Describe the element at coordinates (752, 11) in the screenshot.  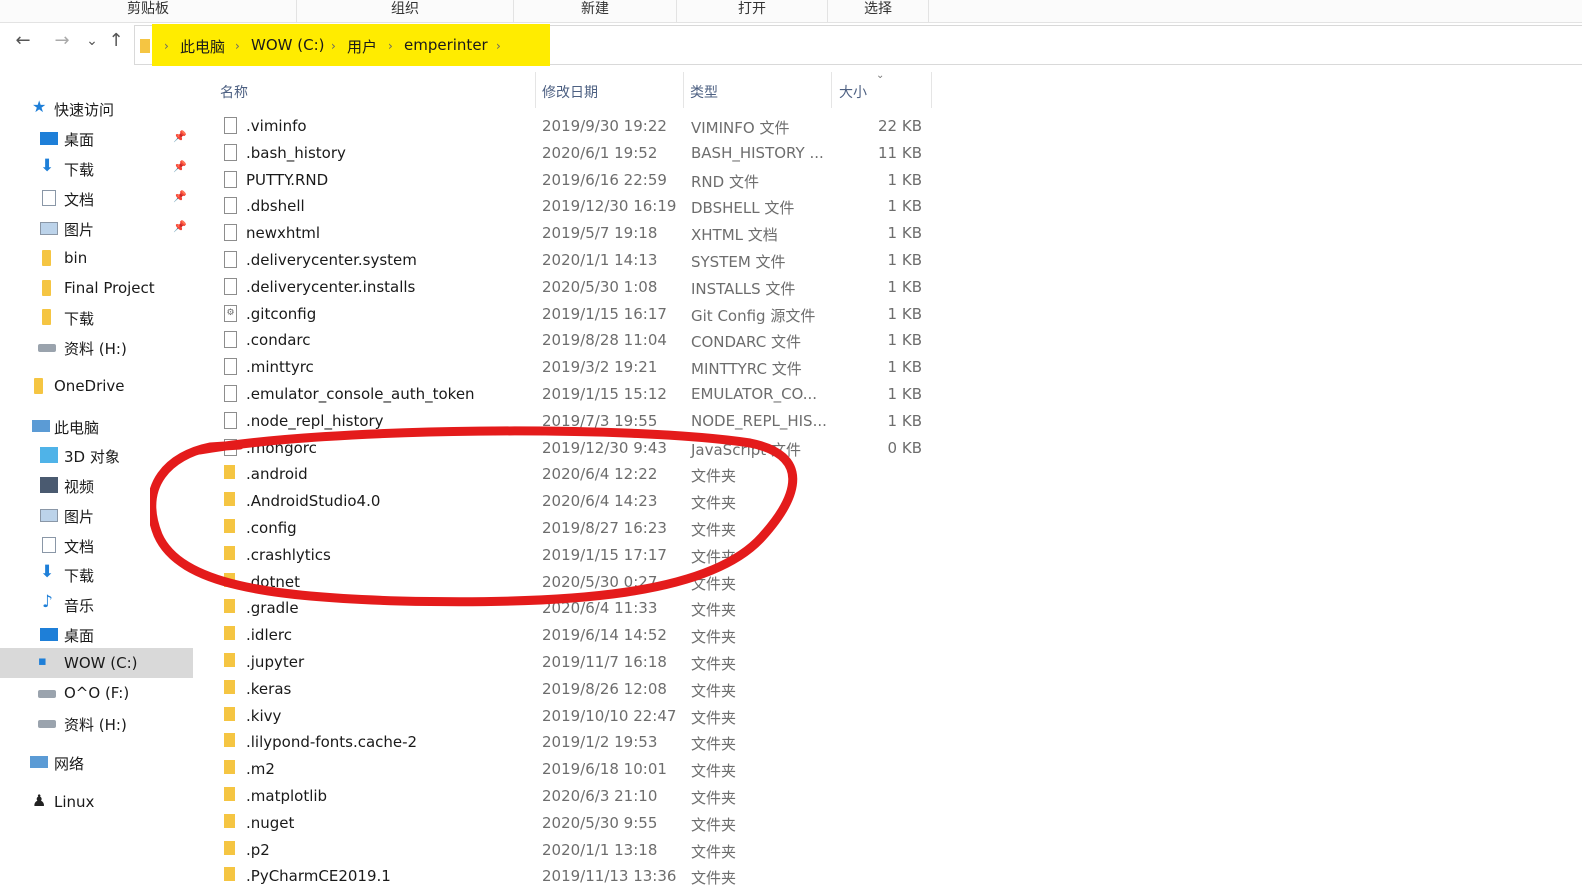
I see `ribbon-group-open: 打开` at that location.